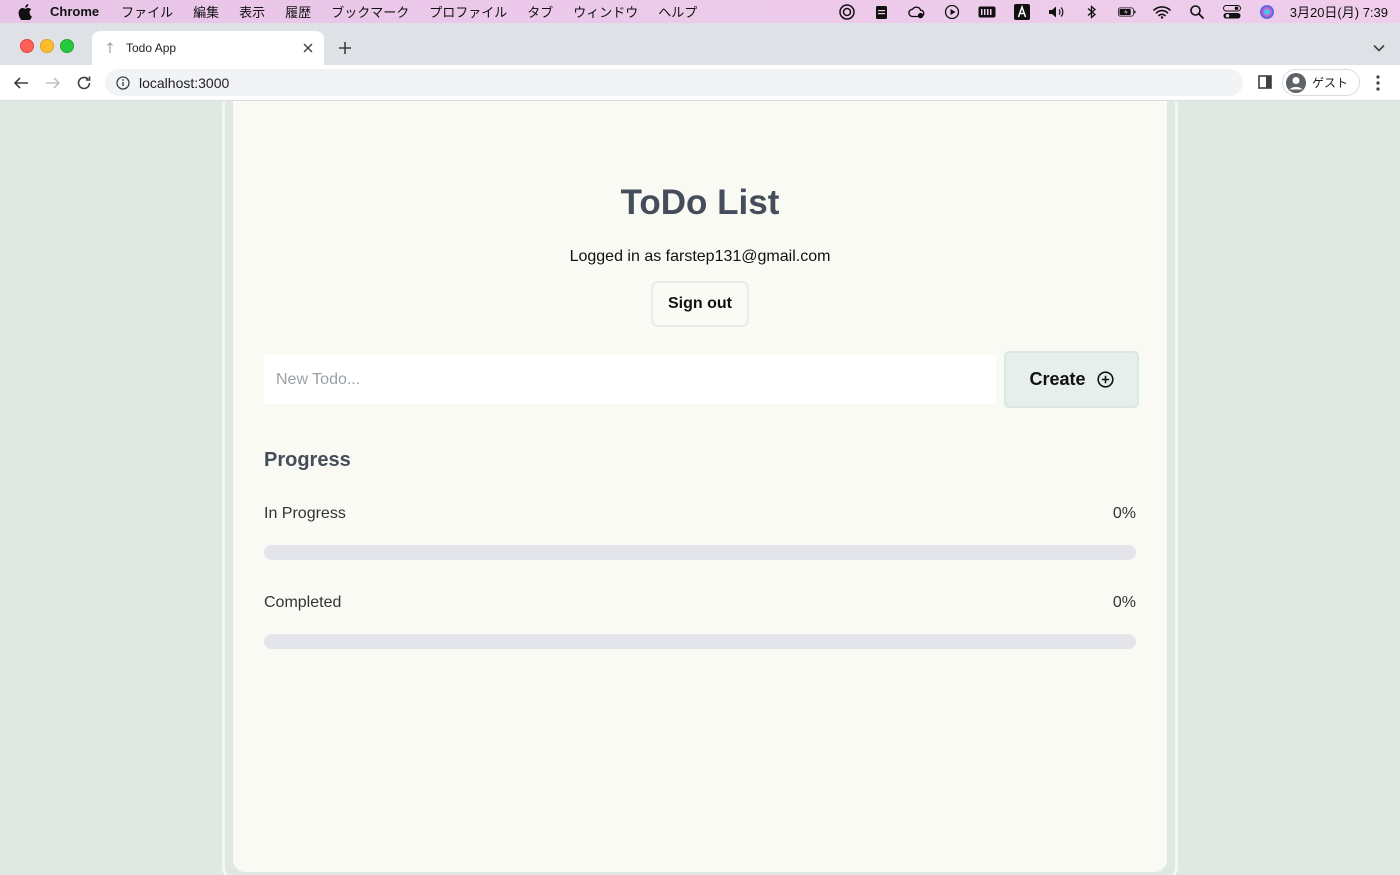  What do you see at coordinates (605, 11) in the screenshot?
I see `menu-window: ウィンドウ` at bounding box center [605, 11].